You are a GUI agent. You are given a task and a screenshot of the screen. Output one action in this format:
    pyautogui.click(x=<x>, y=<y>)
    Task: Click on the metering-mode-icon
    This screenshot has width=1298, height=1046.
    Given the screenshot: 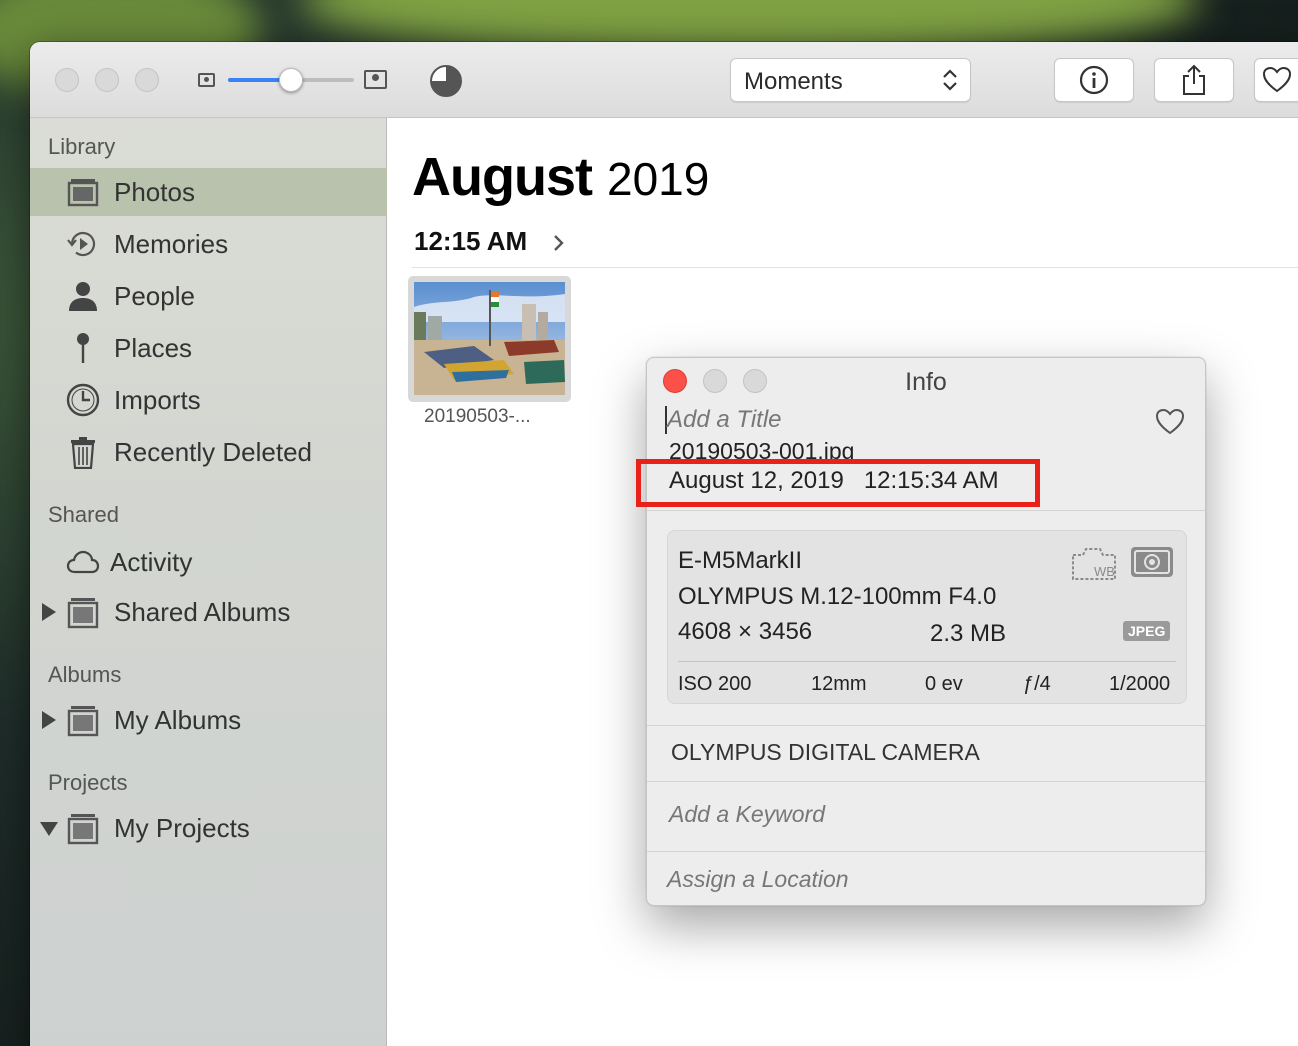 What is the action you would take?
    pyautogui.click(x=1152, y=562)
    